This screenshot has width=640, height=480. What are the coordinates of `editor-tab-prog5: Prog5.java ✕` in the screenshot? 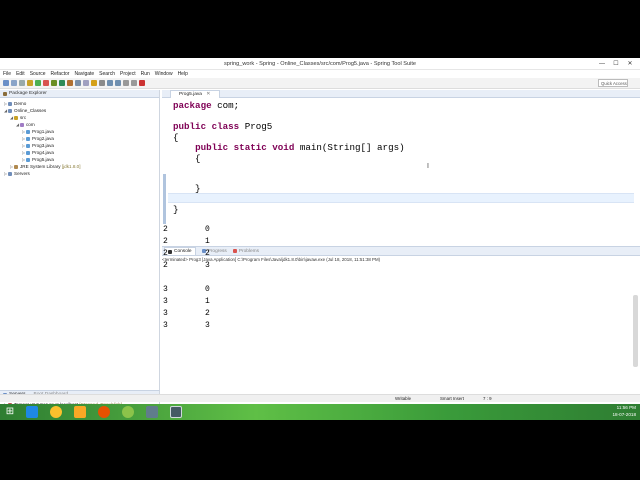 It's located at (195, 94).